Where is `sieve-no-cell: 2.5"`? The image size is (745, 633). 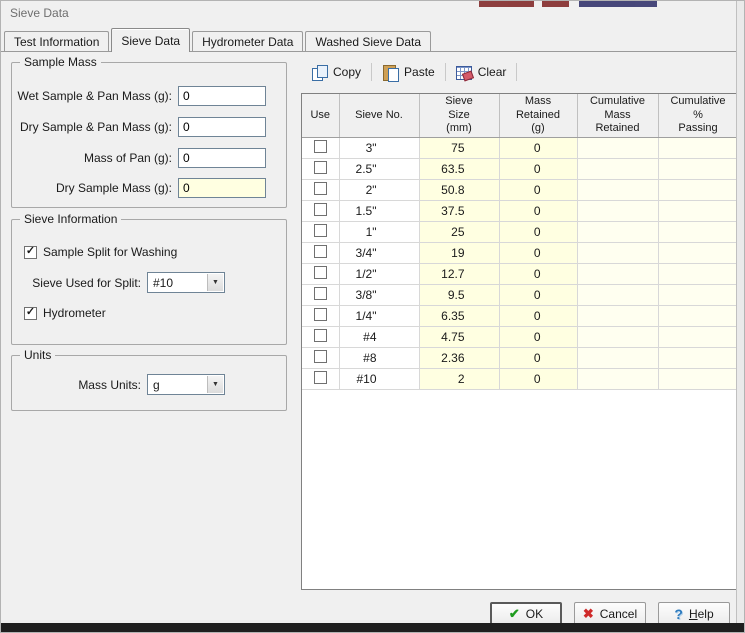 sieve-no-cell: 2.5" is located at coordinates (379, 169).